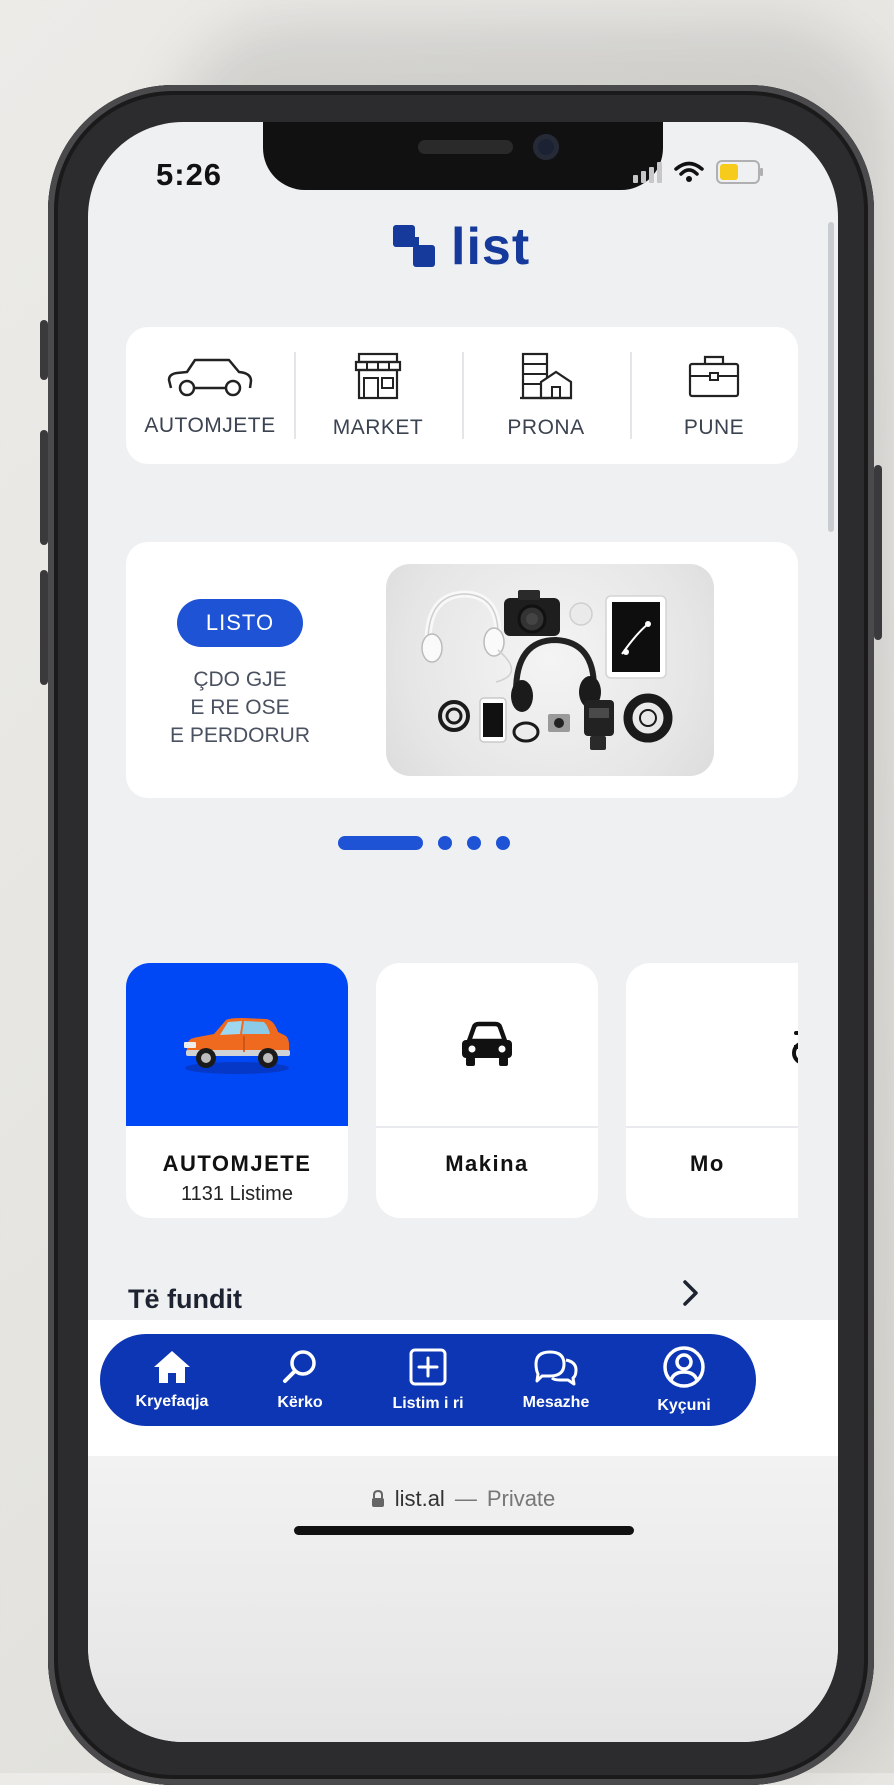 The height and width of the screenshot is (1785, 894). I want to click on address-bar: list.al — Private, so click(463, 1499).